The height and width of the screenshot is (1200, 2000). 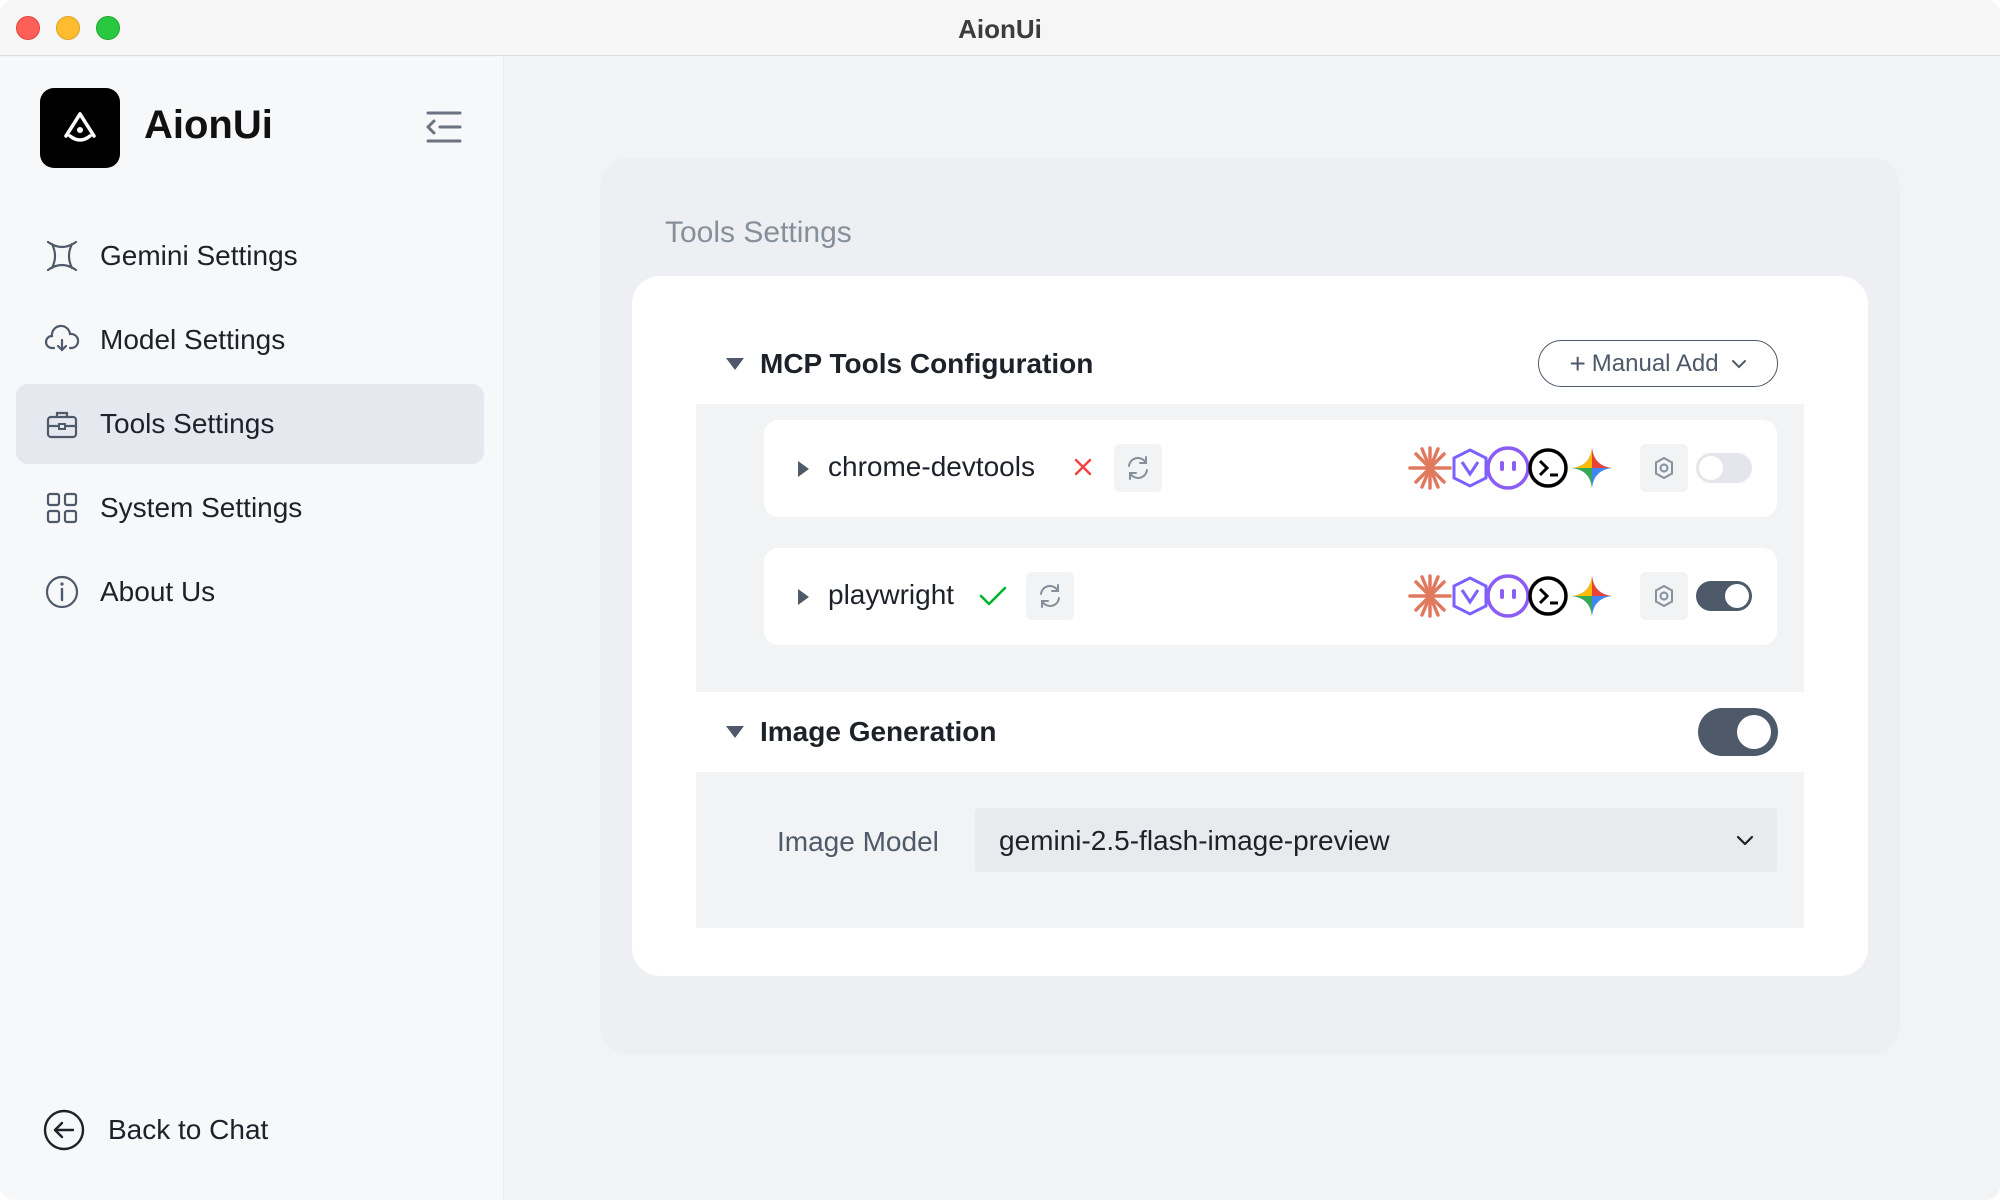 I want to click on sidebar-item-gemini-settings: Gemini Settings, so click(x=250, y=256).